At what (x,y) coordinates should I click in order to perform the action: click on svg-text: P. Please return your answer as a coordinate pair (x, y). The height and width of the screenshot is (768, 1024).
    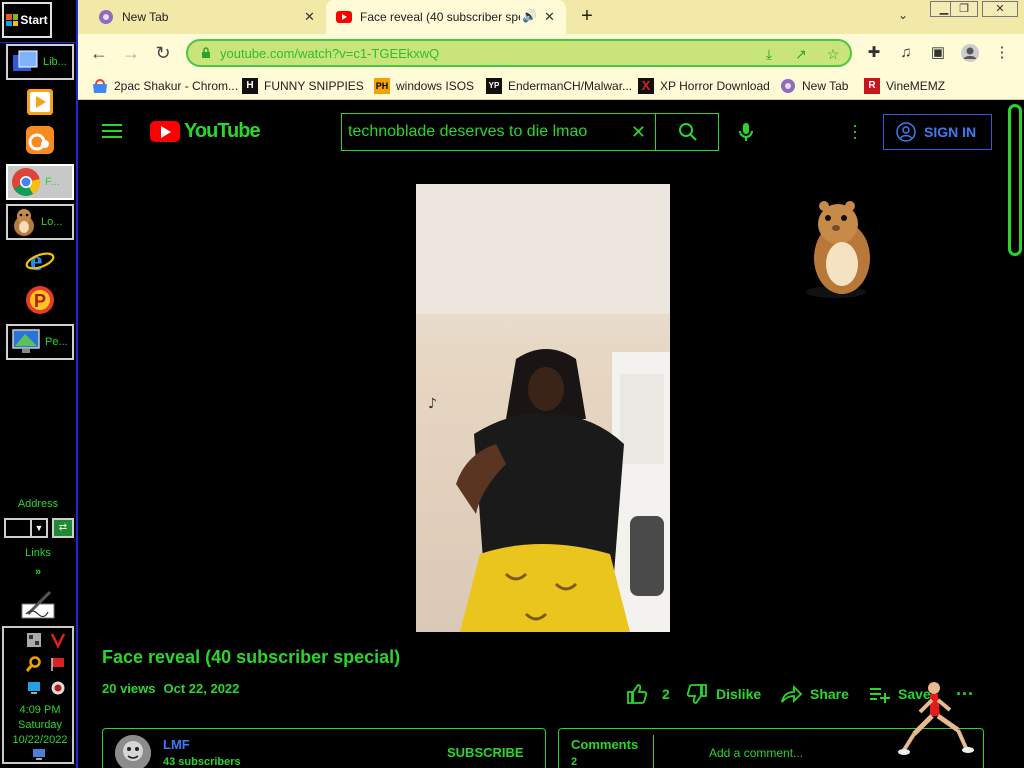
    Looking at the image, I should click on (40, 301).